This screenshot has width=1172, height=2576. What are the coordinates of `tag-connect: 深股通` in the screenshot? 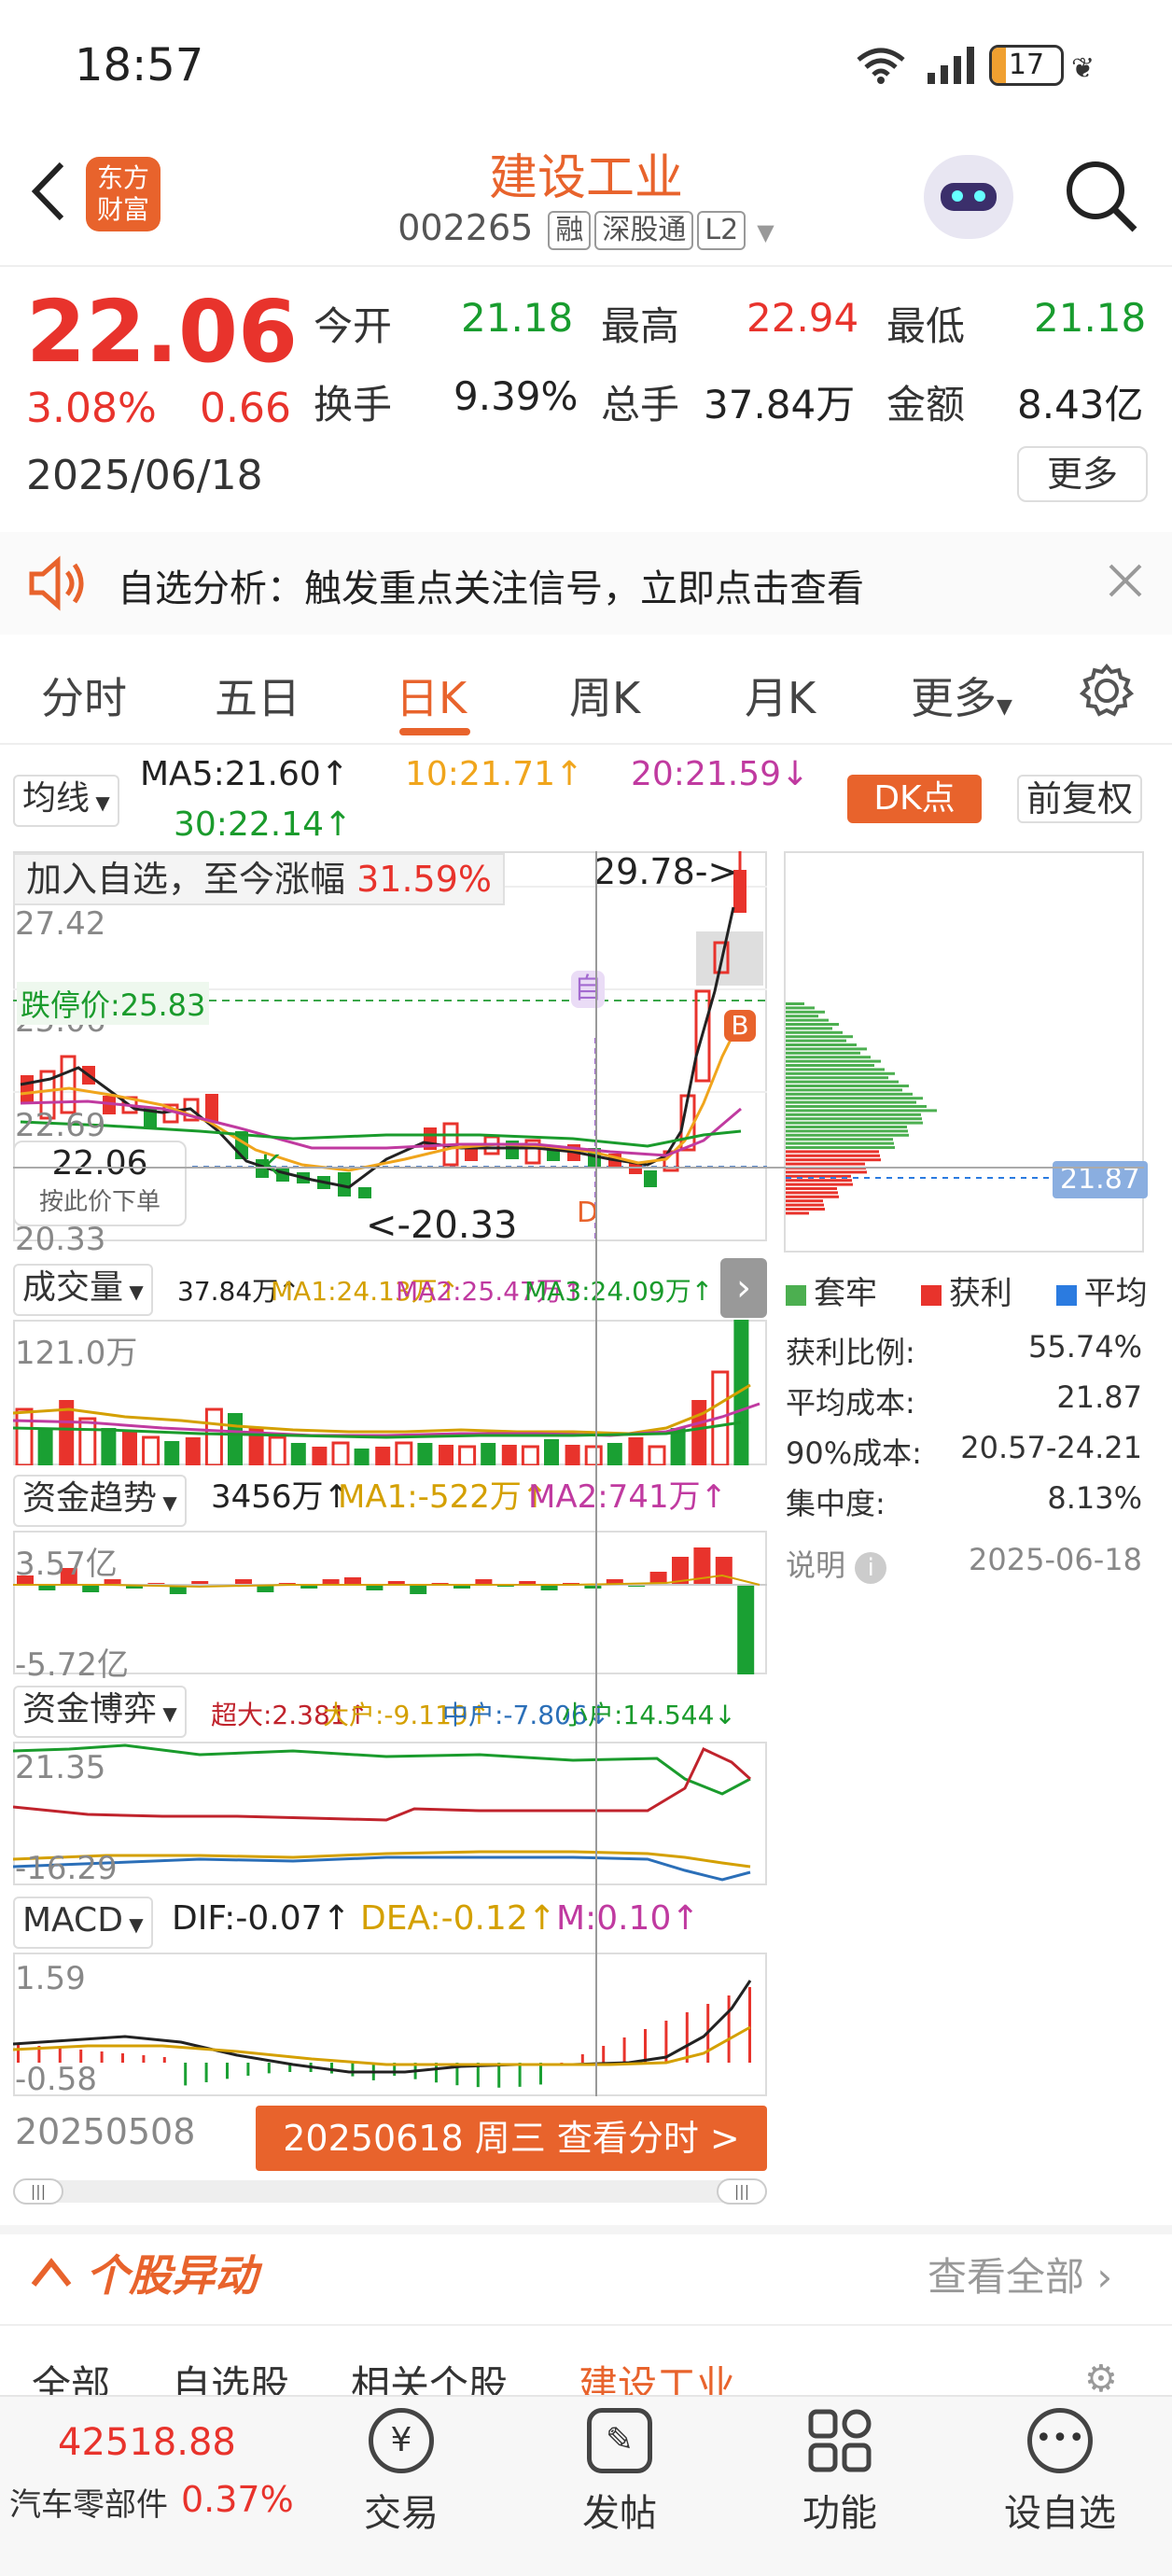 It's located at (644, 230).